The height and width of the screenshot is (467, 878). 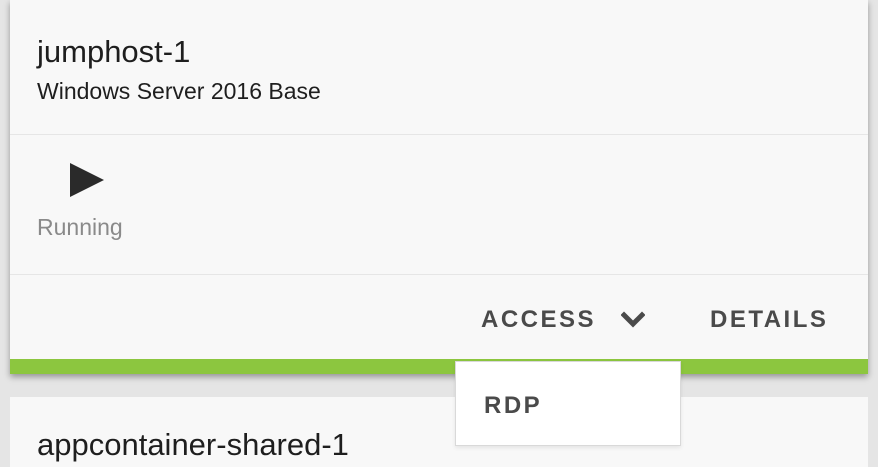 I want to click on chevron-down-icon, so click(x=633, y=319).